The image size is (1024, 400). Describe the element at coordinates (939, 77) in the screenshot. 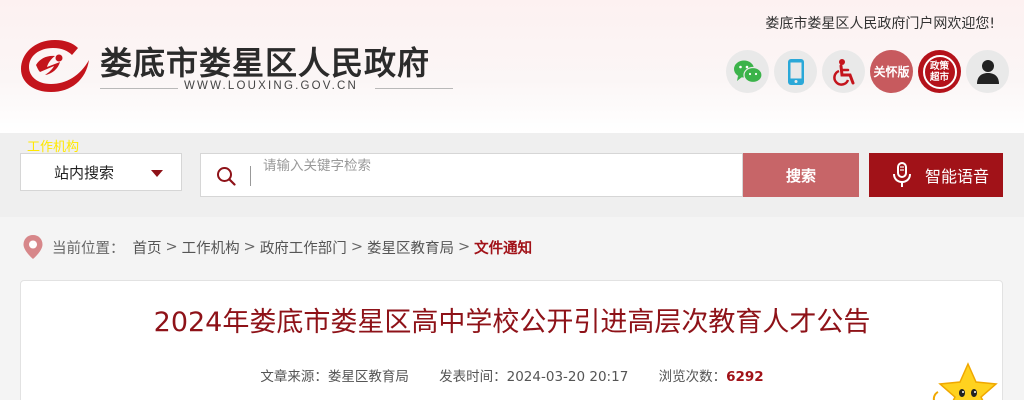

I see `policy-label-line2: 超市` at that location.